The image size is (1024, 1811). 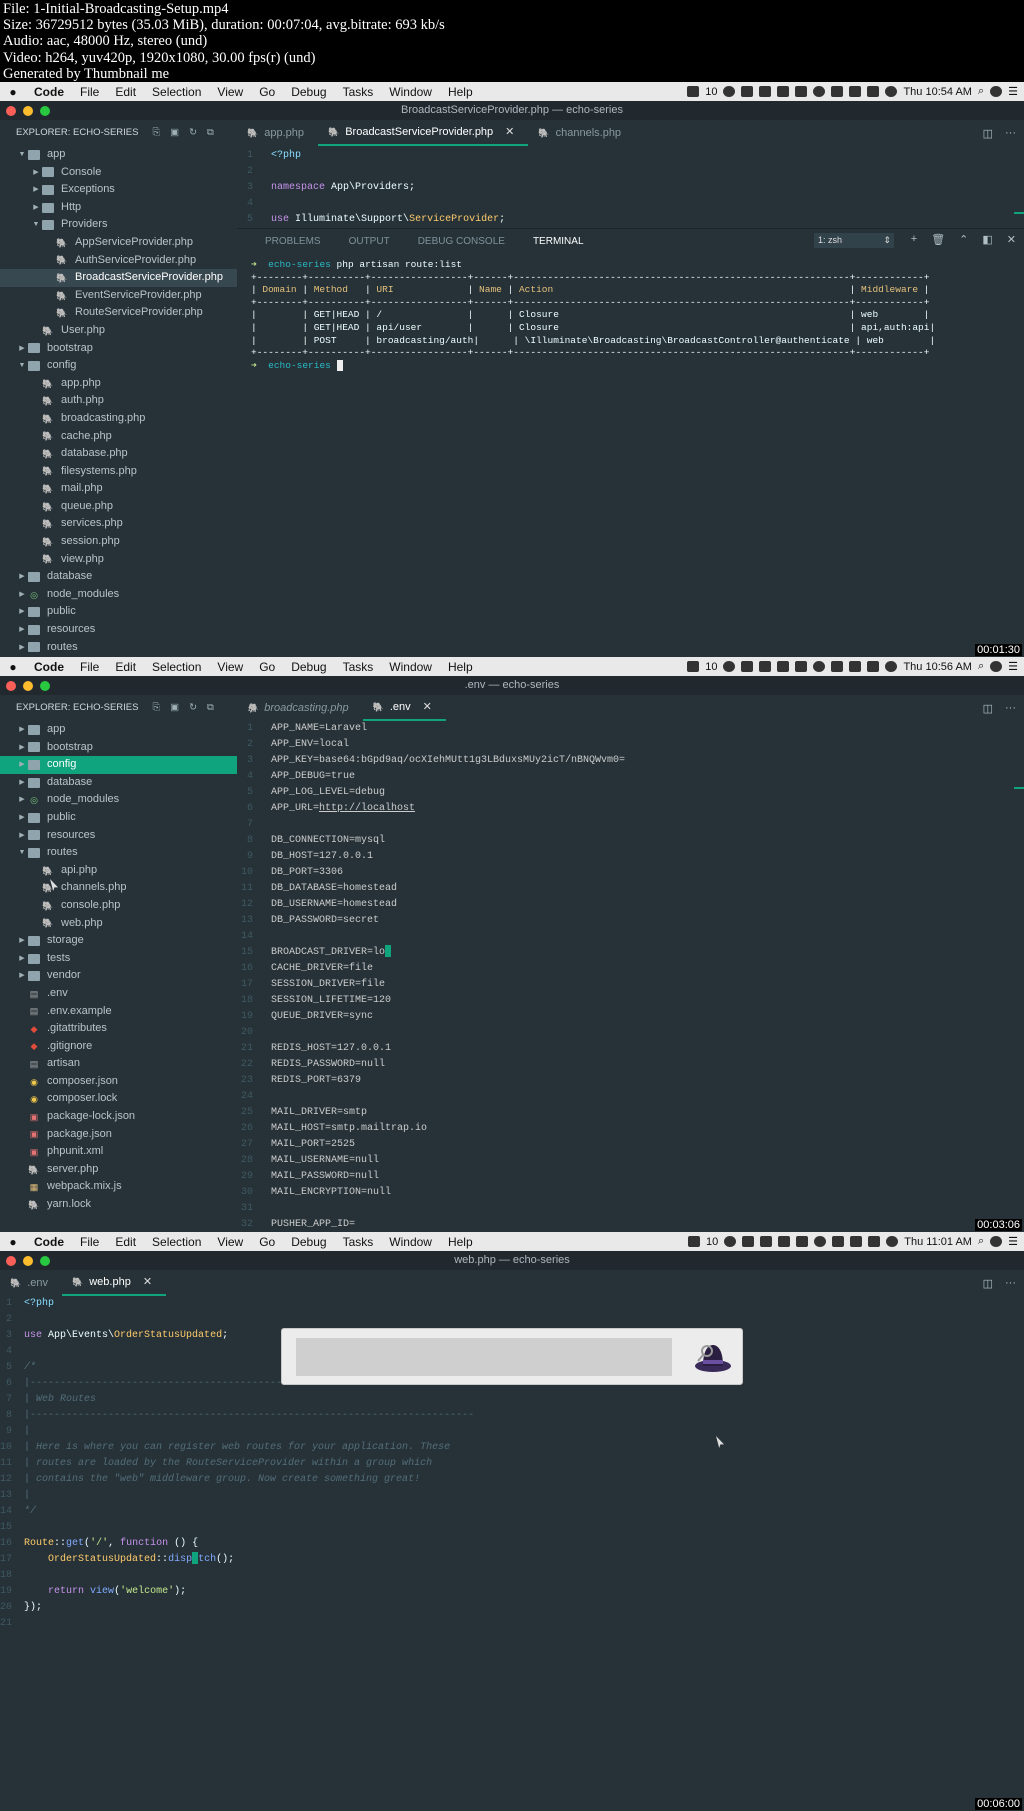 I want to click on tree-item: 🐘 yarn.lock, so click(x=118, y=1205).